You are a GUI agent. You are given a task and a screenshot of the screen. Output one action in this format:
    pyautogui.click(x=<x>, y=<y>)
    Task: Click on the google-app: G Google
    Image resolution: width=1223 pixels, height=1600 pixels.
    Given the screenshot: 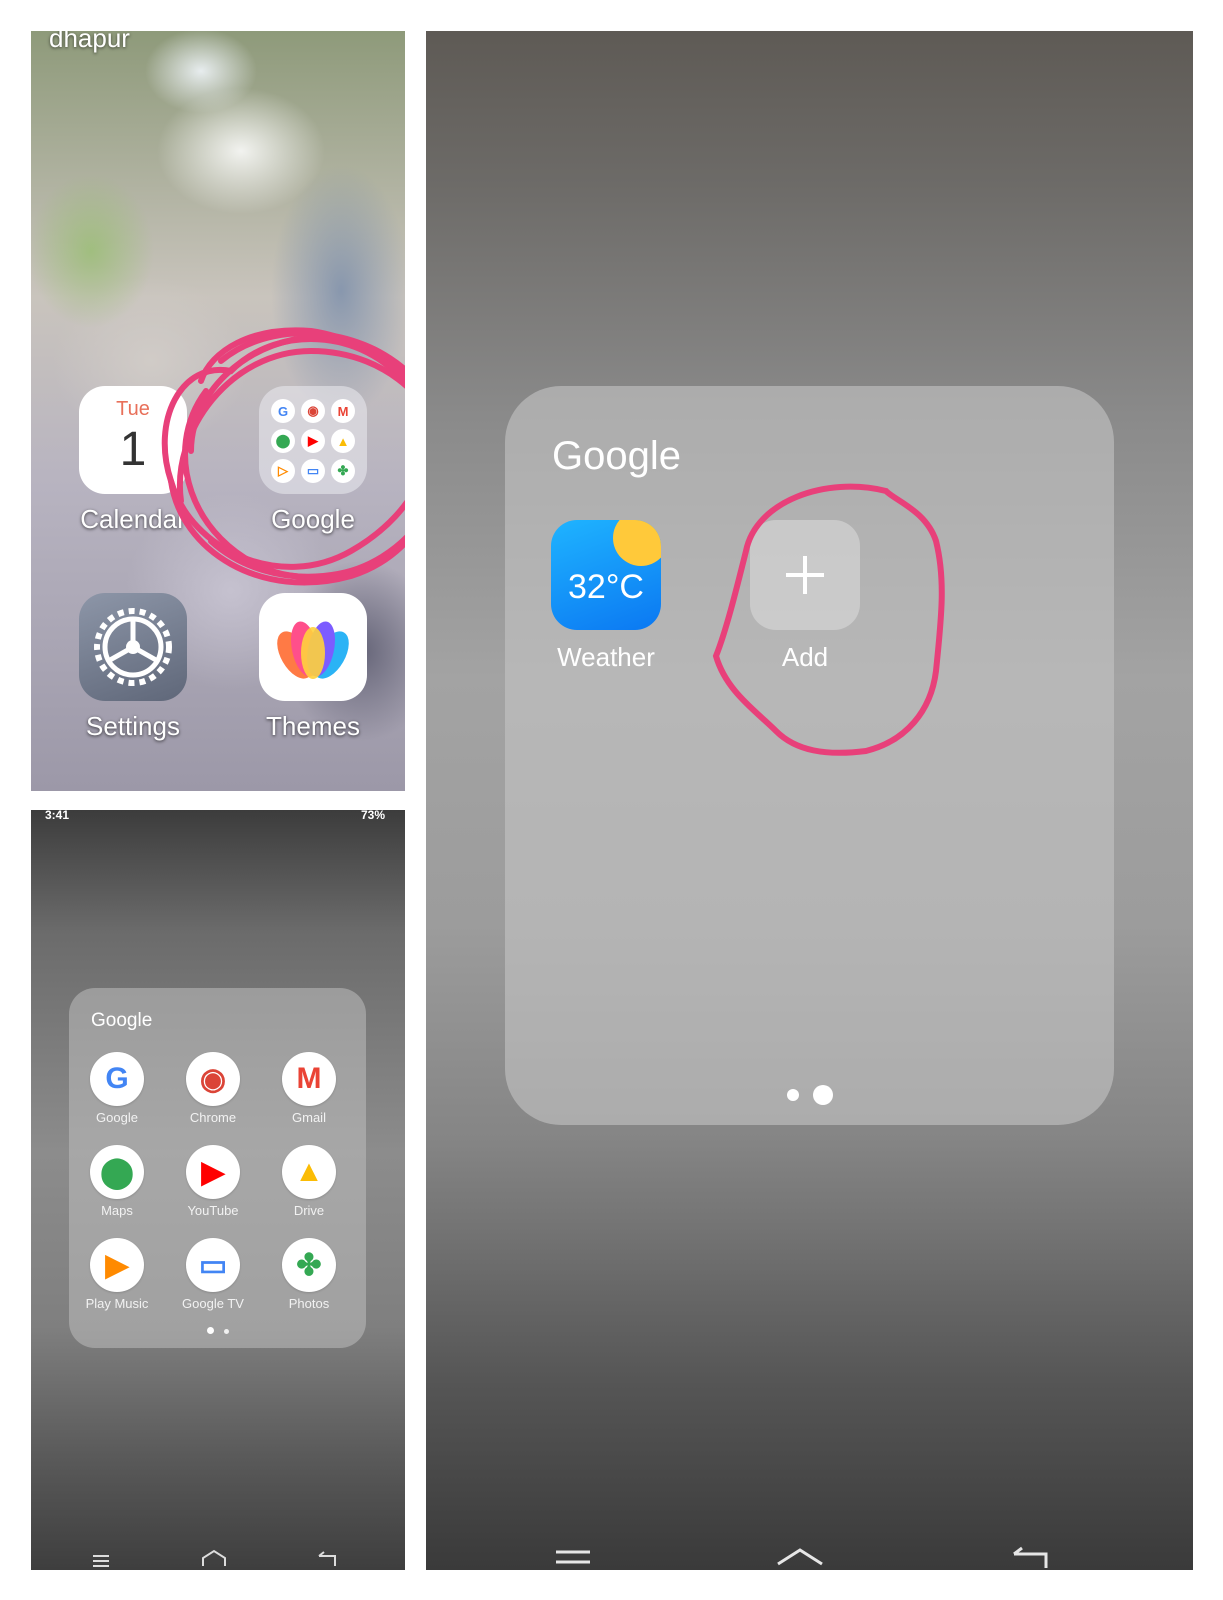 What is the action you would take?
    pyautogui.click(x=117, y=1088)
    